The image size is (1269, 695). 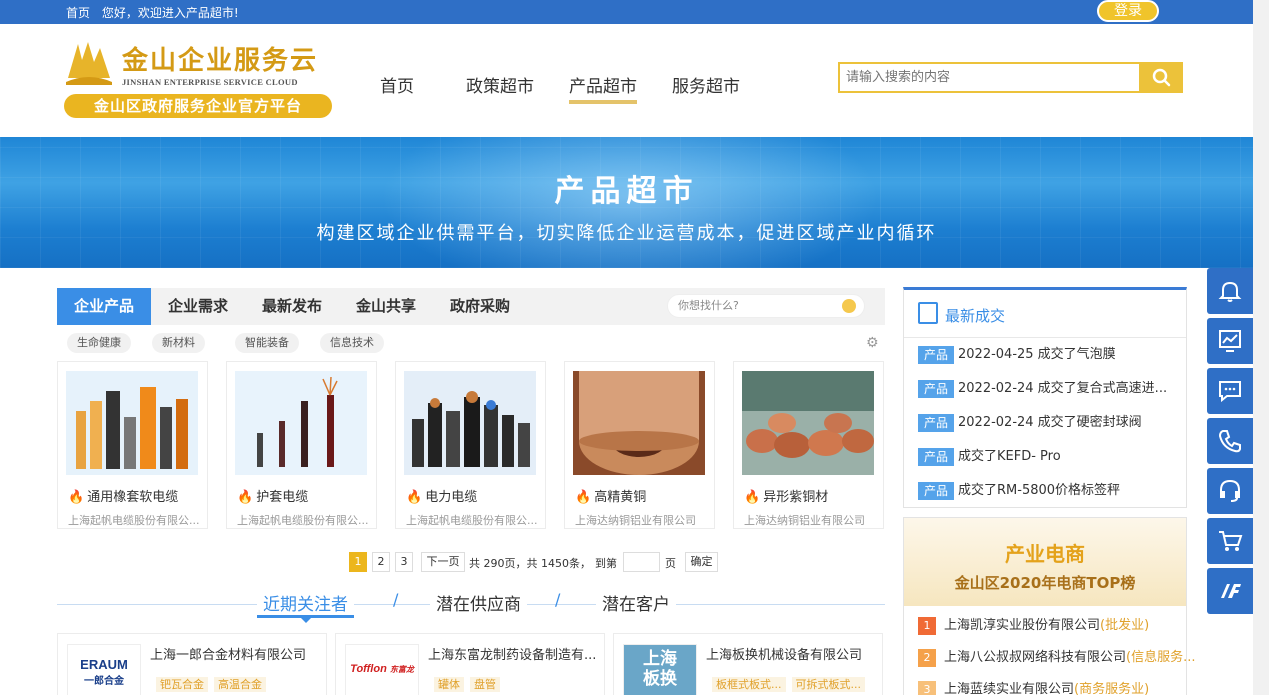 I want to click on page-1: 1, so click(x=358, y=562).